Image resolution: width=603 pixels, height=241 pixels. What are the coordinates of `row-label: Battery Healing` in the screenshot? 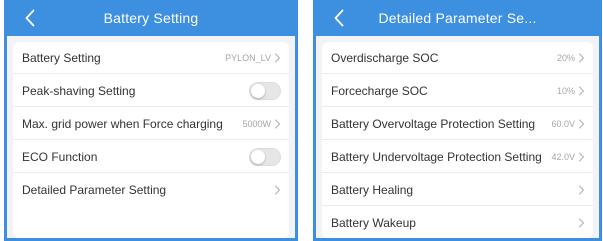 It's located at (372, 189).